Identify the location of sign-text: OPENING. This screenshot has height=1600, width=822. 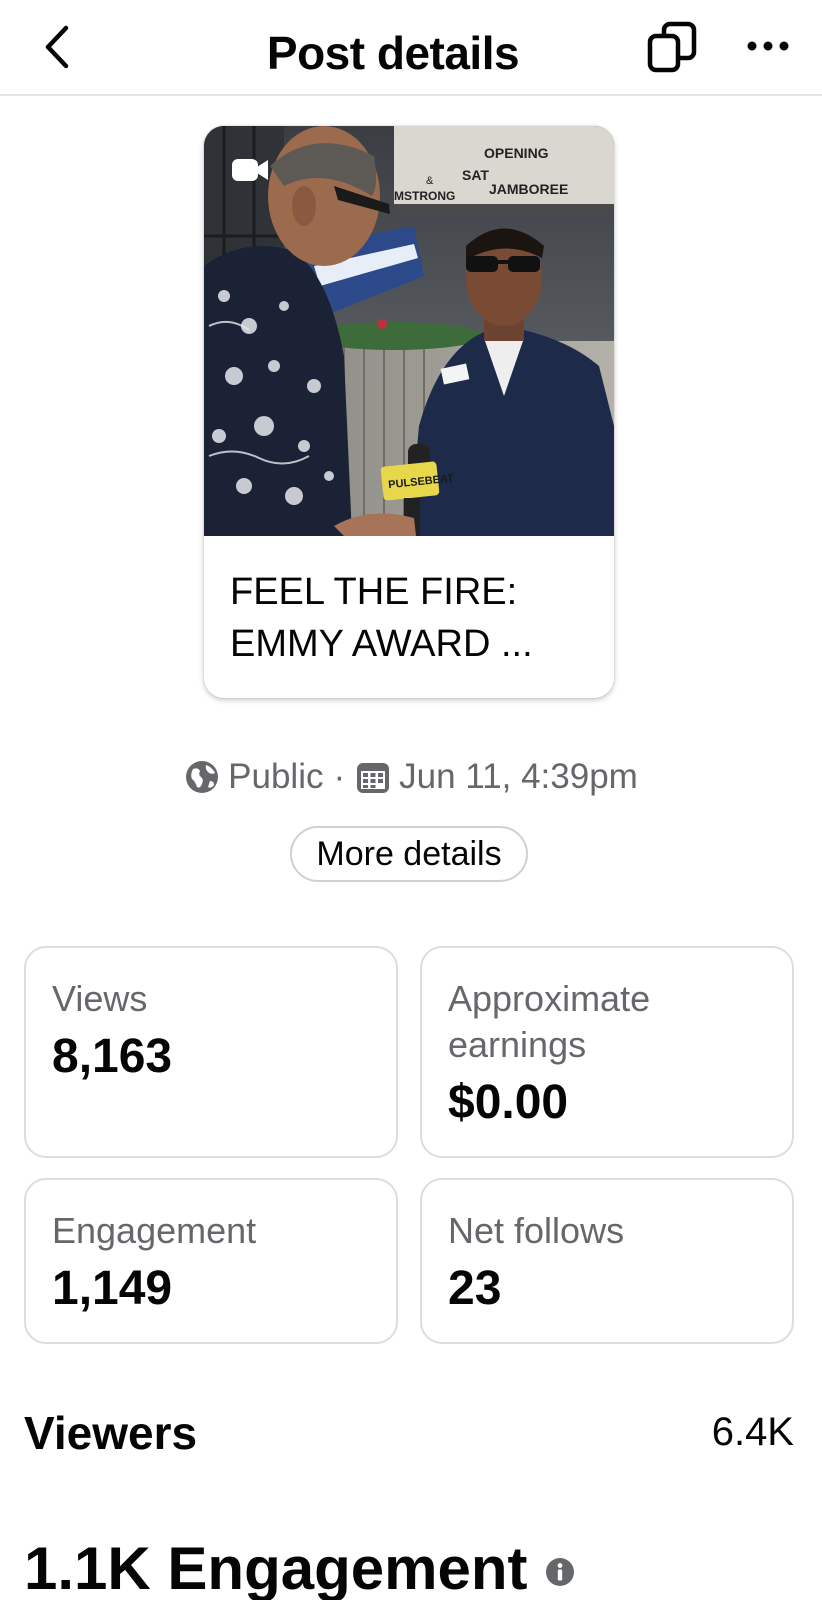
(516, 153).